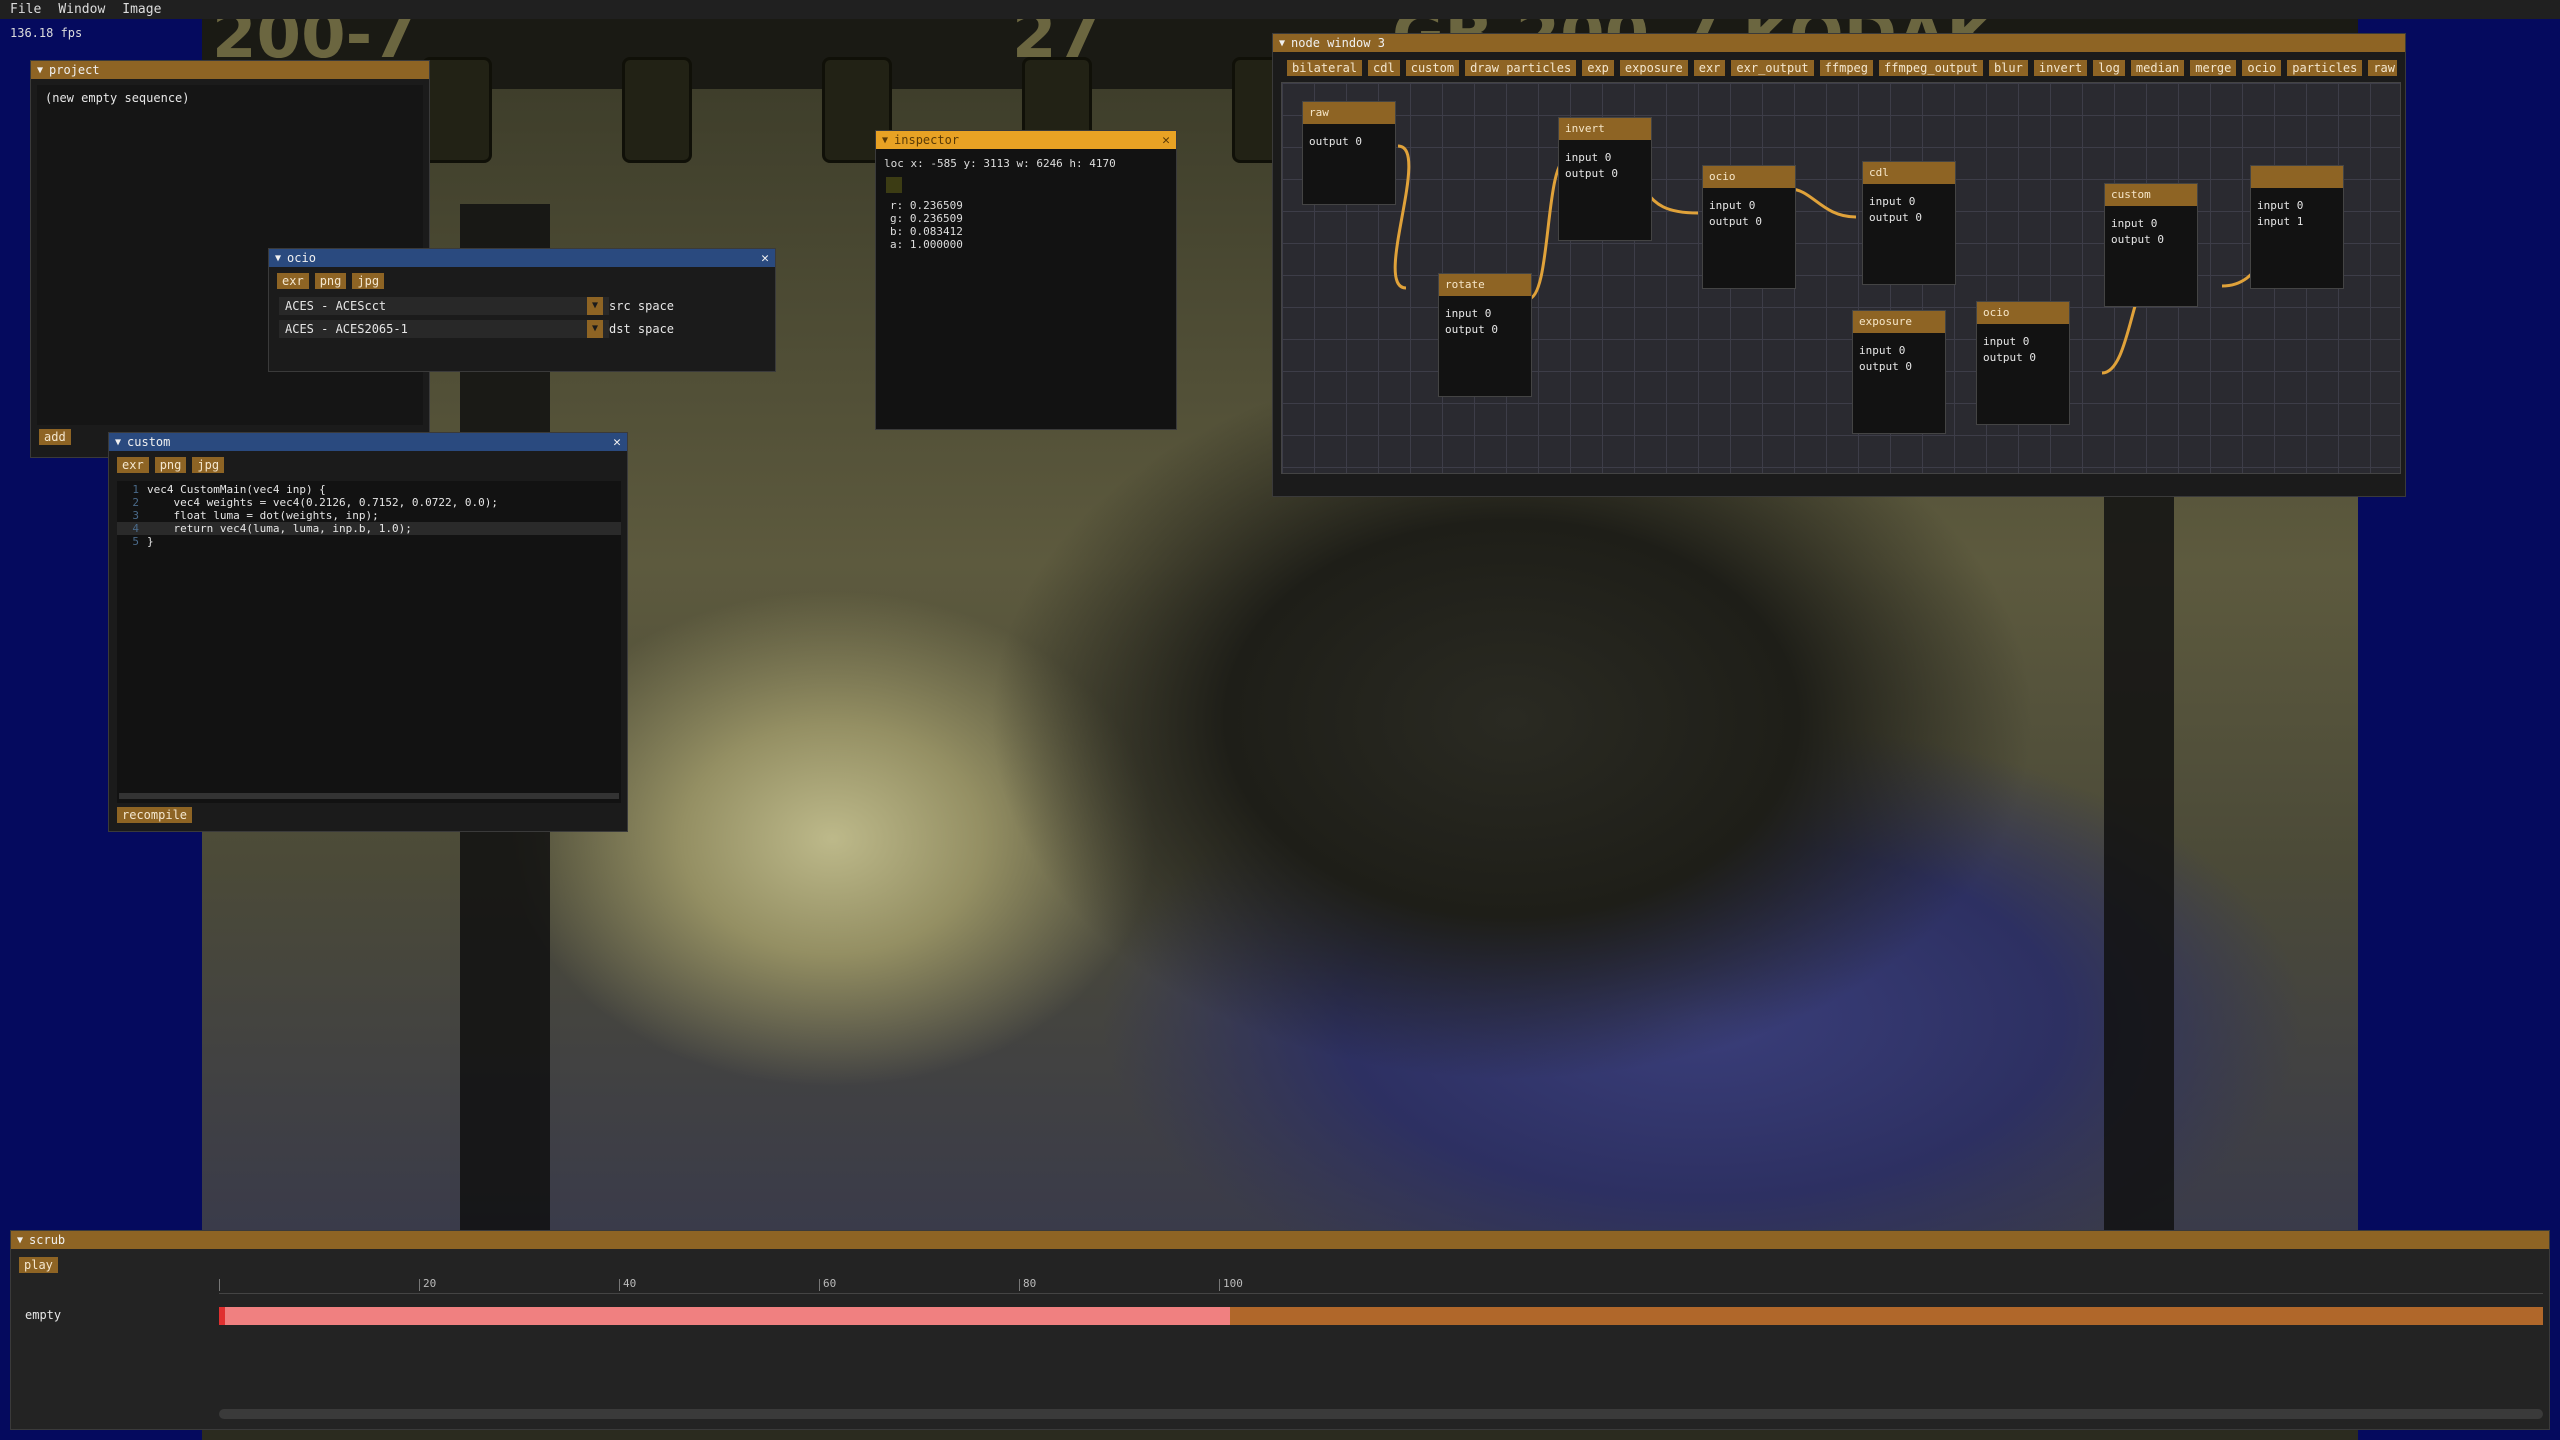  What do you see at coordinates (369, 796) in the screenshot?
I see `horizontal-scrollbar` at bounding box center [369, 796].